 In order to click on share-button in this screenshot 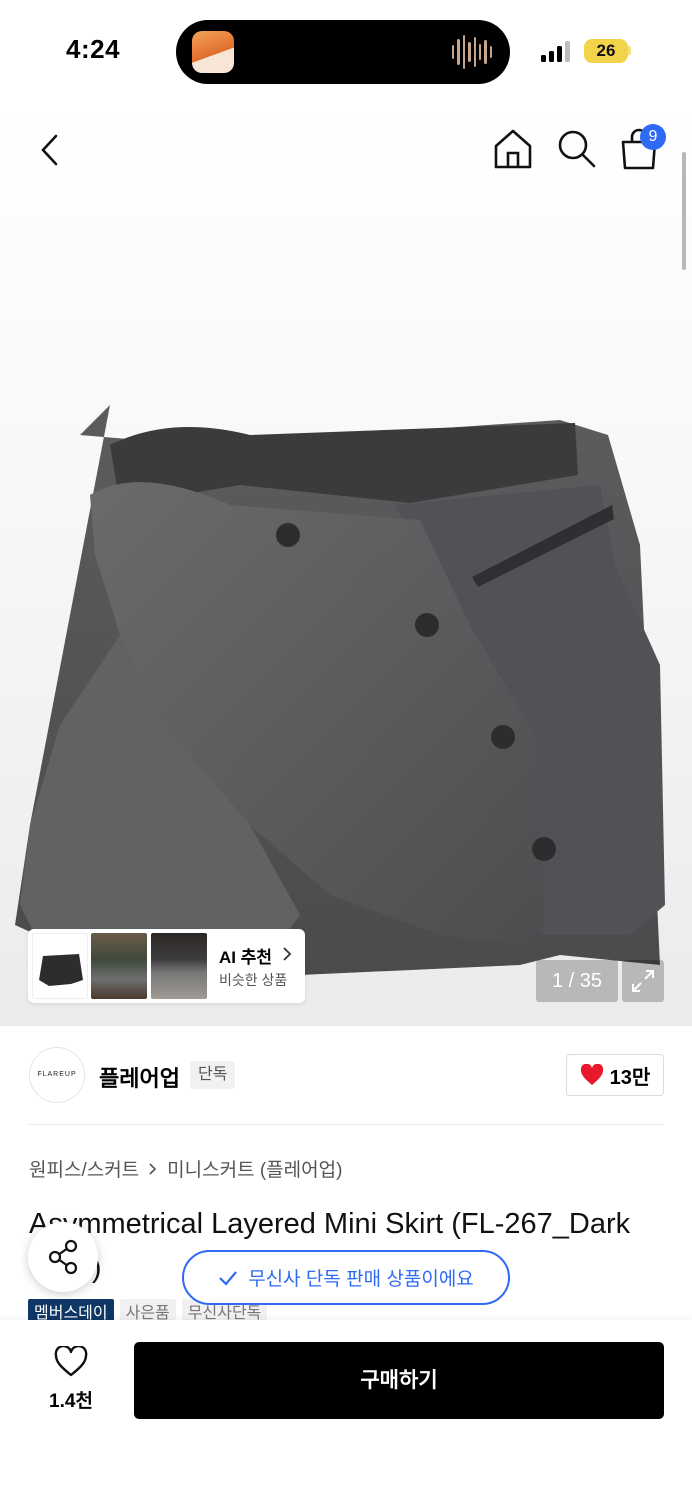, I will do `click(63, 1257)`.